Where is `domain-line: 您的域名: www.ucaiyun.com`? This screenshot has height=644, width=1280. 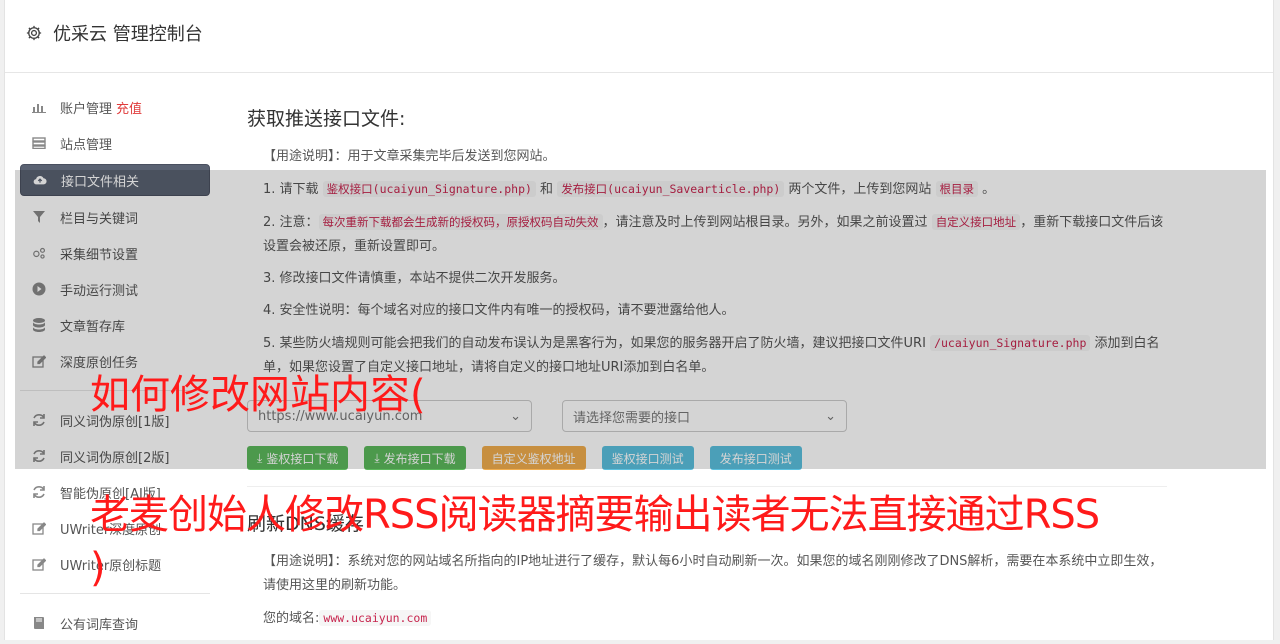
domain-line: 您的域名: www.ucaiyun.com is located at coordinates (715, 618).